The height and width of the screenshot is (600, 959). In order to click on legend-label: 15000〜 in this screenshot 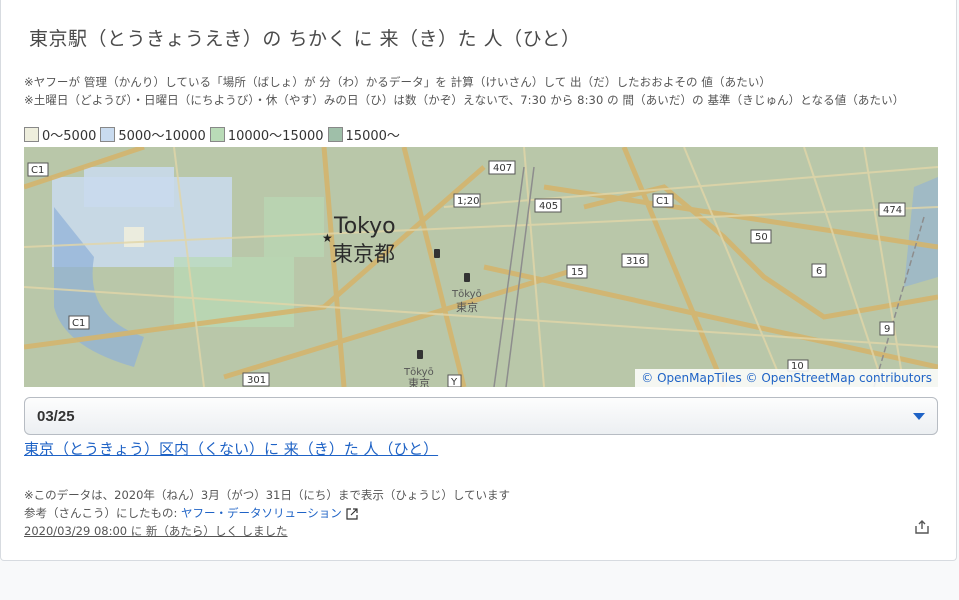, I will do `click(372, 136)`.